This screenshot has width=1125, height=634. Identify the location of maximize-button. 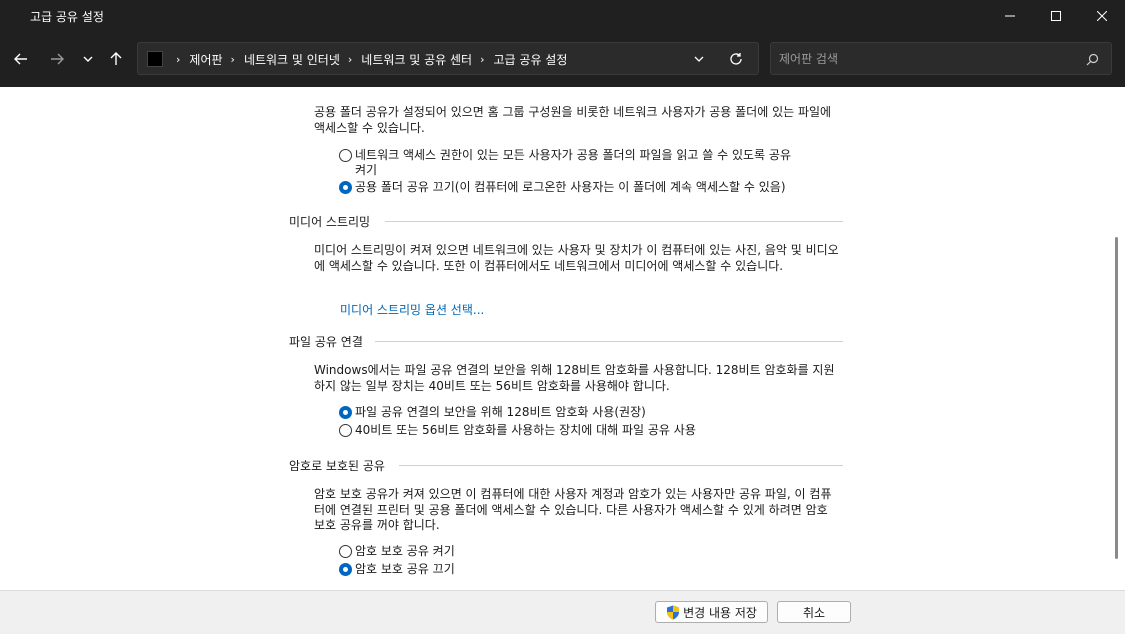
(1056, 16).